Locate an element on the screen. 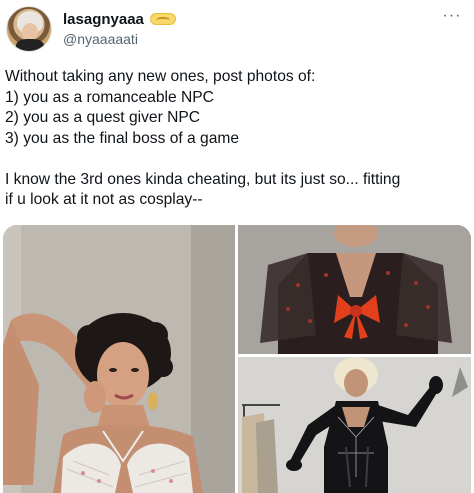 This screenshot has height=493, width=474. tweet-line: 2) you as a quest giver NPC is located at coordinates (103, 117).